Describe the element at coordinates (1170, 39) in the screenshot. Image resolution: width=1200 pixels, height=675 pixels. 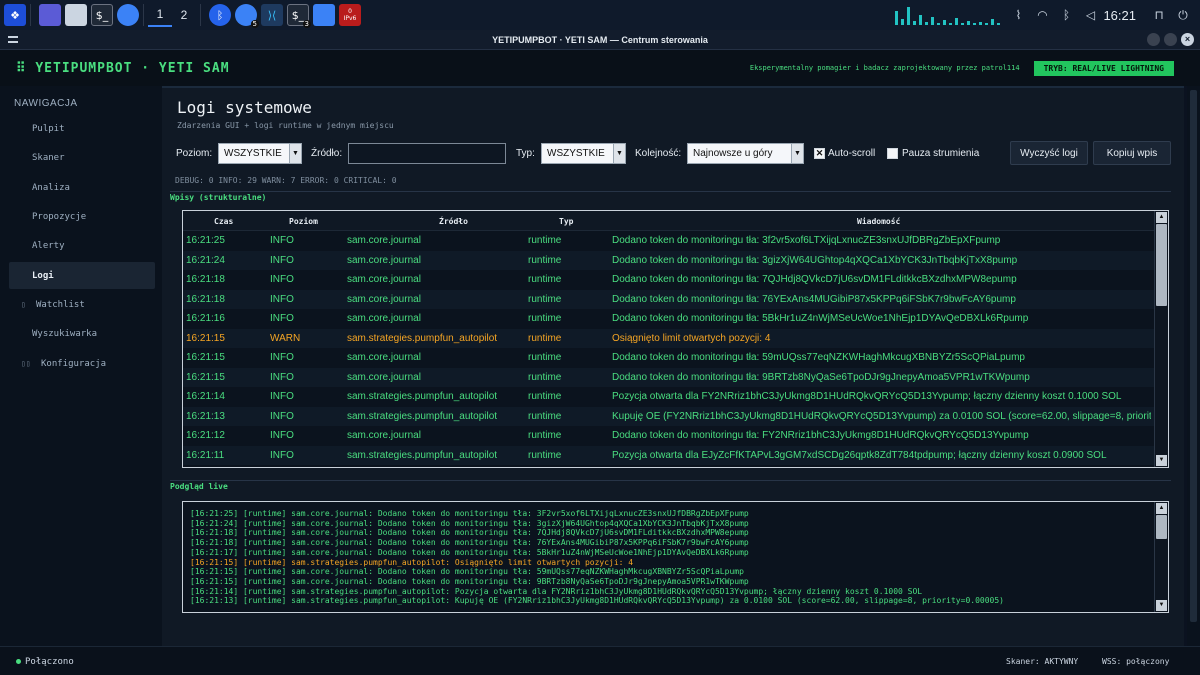
I see `maximize-button` at that location.